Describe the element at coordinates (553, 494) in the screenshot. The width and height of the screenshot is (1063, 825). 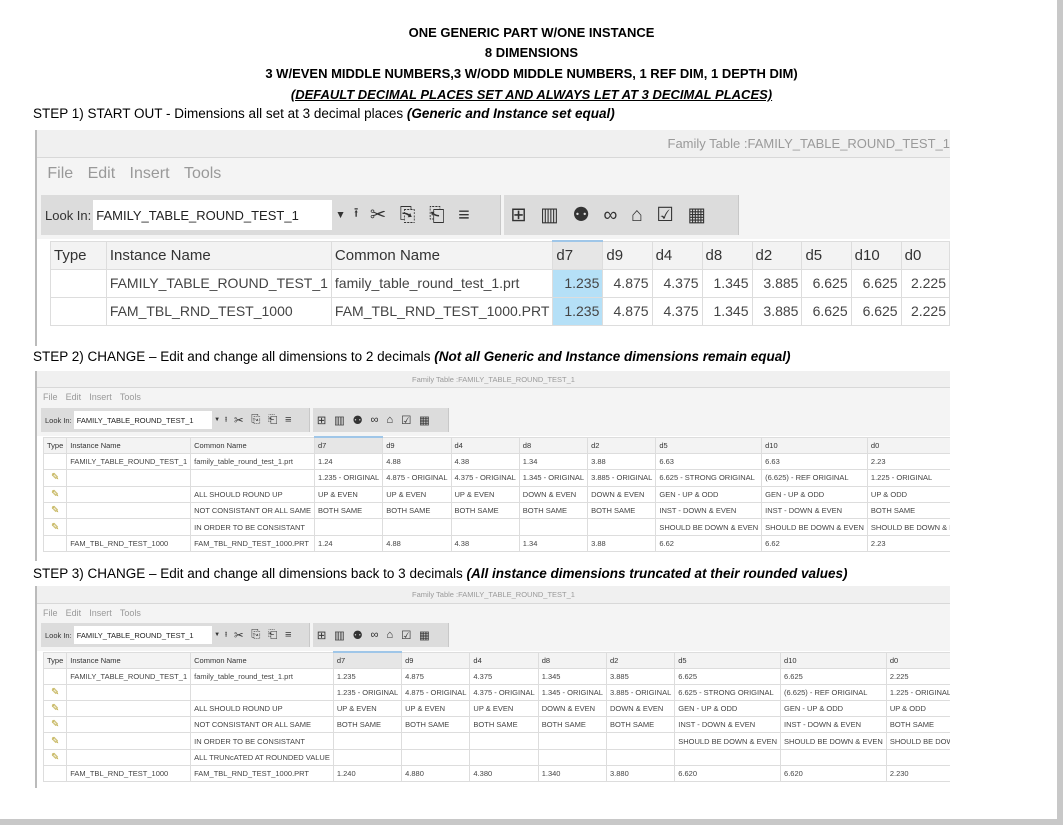
I see `cell-d8: DOWN & EVEN` at that location.